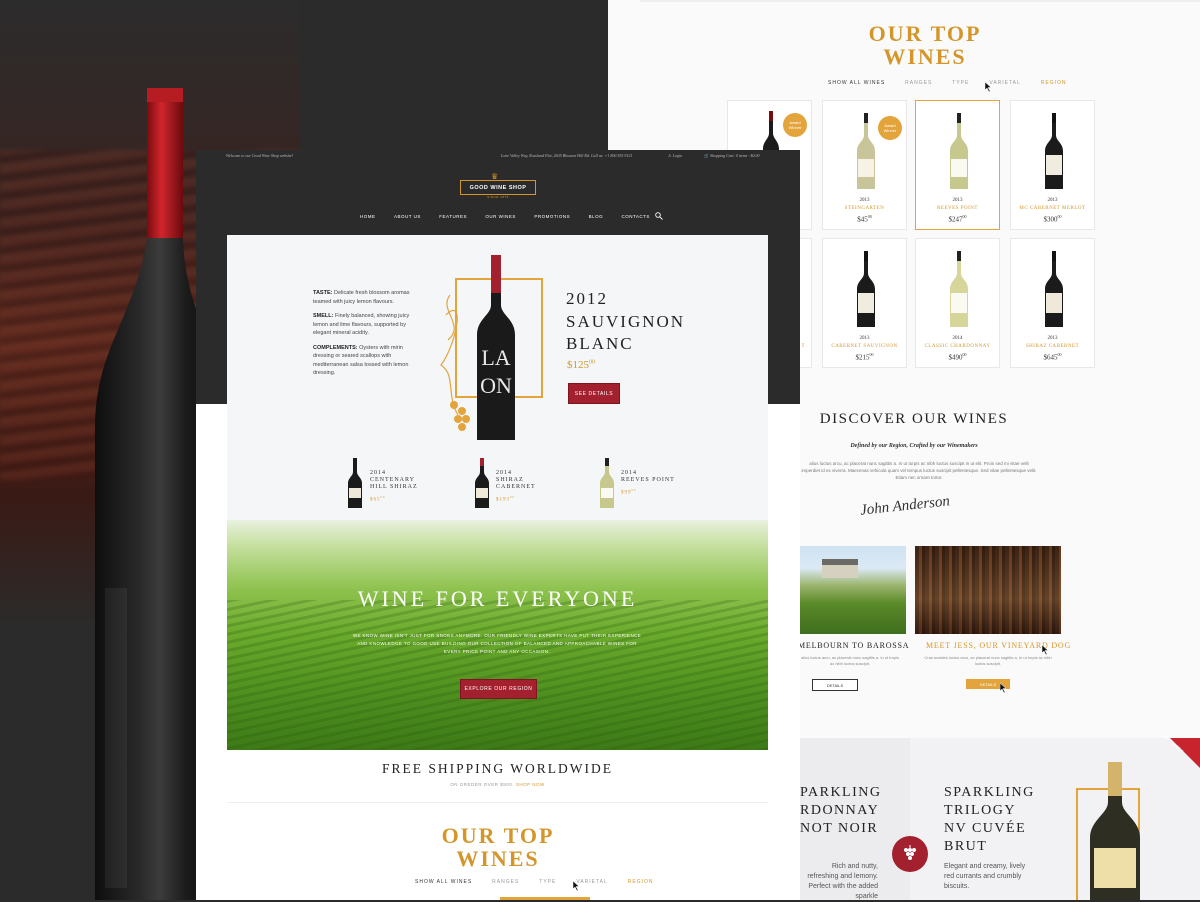 This screenshot has width=1200, height=902. I want to click on svg-text: TRILOGY, so click(1130, 831).